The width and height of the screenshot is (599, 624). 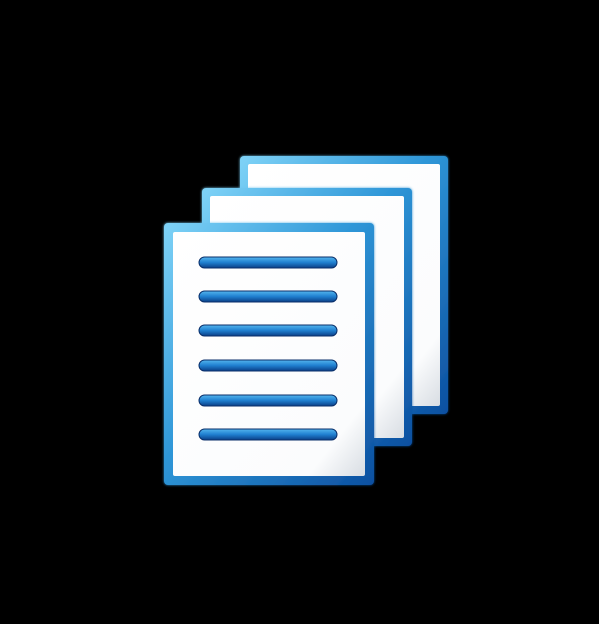 What do you see at coordinates (269, 354) in the screenshot?
I see `front-page` at bounding box center [269, 354].